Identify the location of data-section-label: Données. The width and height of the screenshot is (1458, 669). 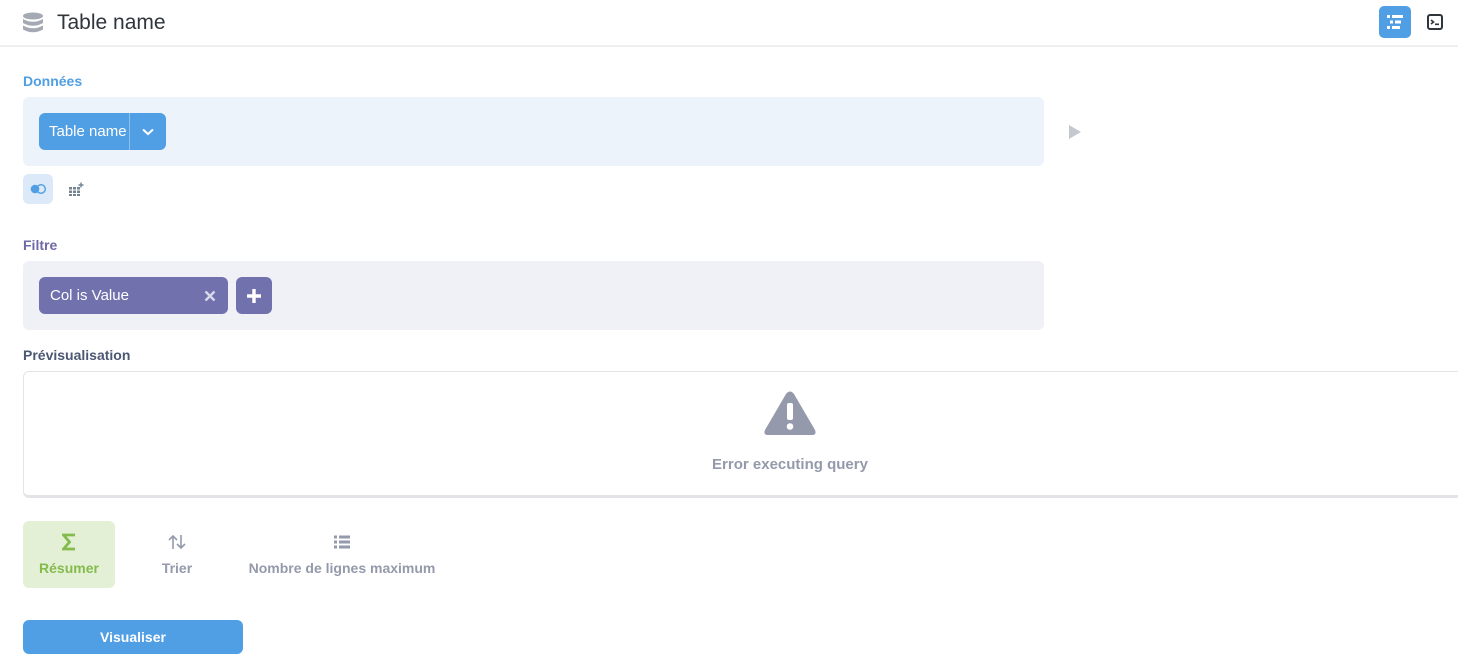
(53, 81).